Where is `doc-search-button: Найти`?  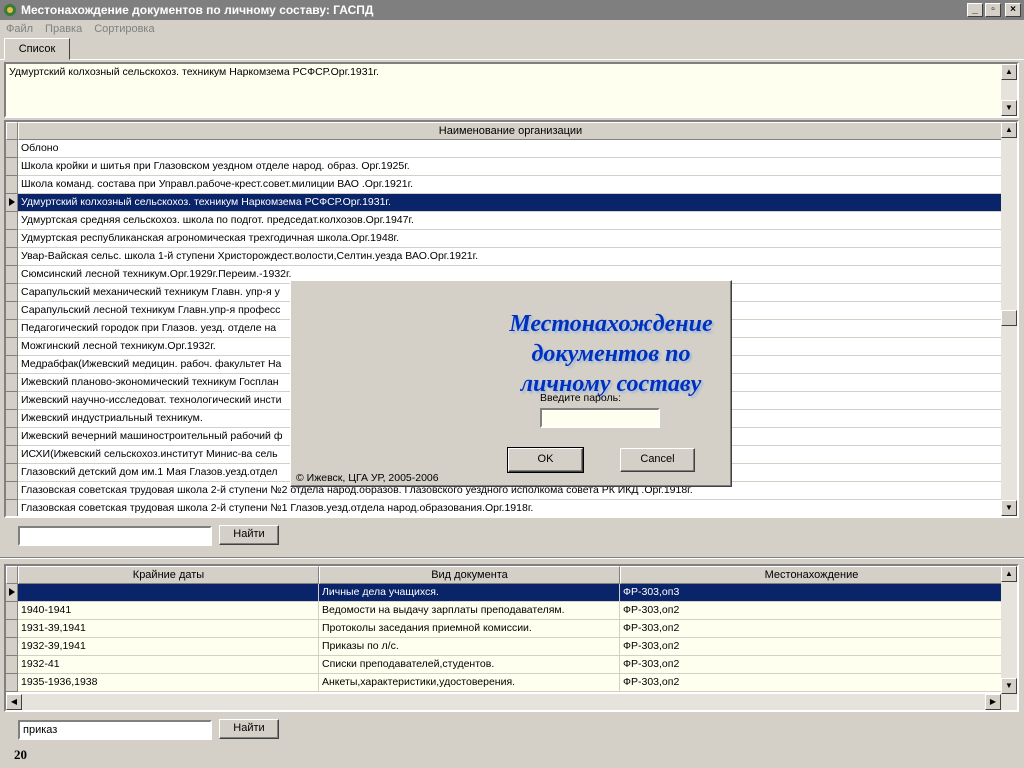
doc-search-button: Найти is located at coordinates (249, 729).